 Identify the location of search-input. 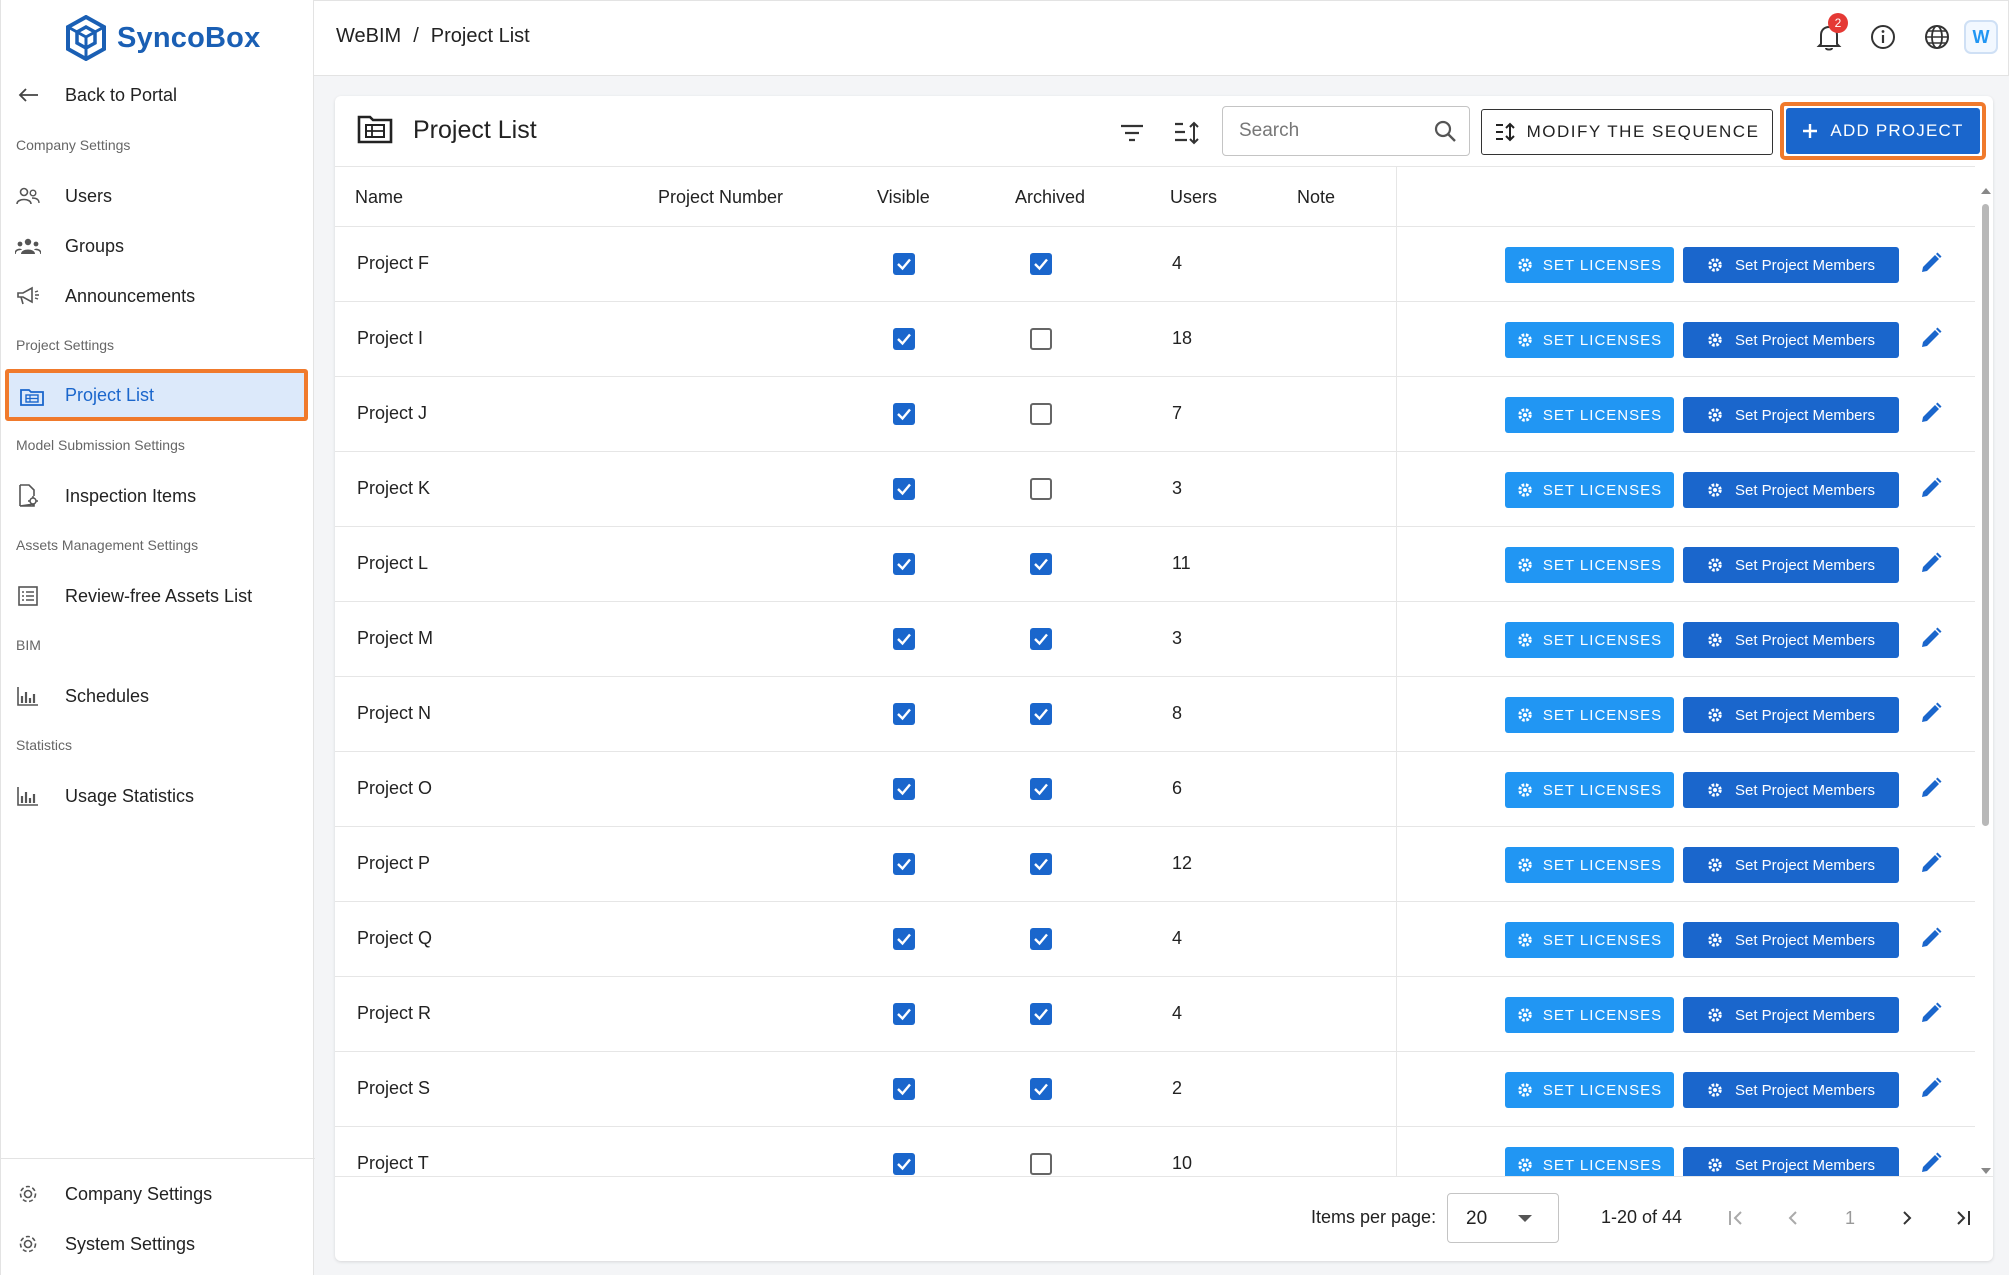
(1329, 131).